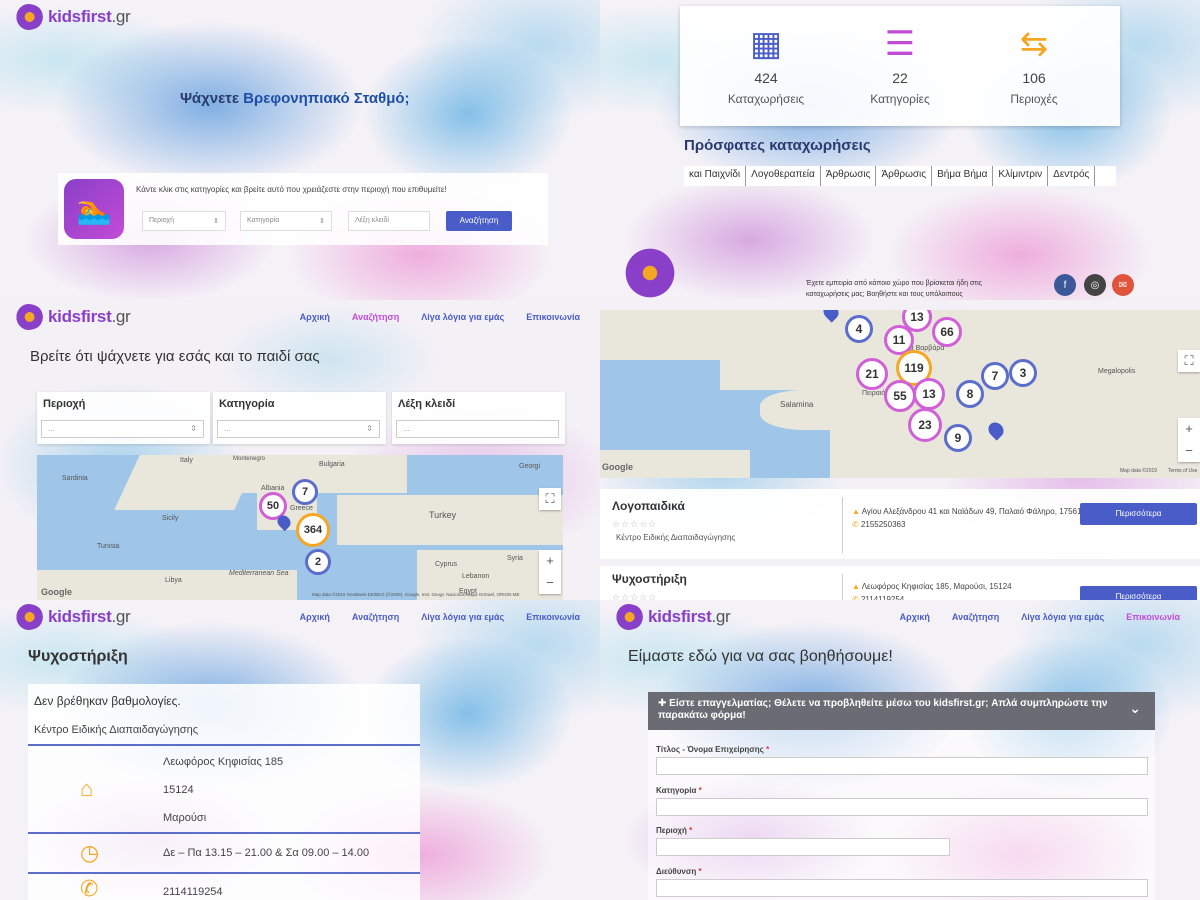 The height and width of the screenshot is (900, 1200). Describe the element at coordinates (842, 525) in the screenshot. I see `divider` at that location.